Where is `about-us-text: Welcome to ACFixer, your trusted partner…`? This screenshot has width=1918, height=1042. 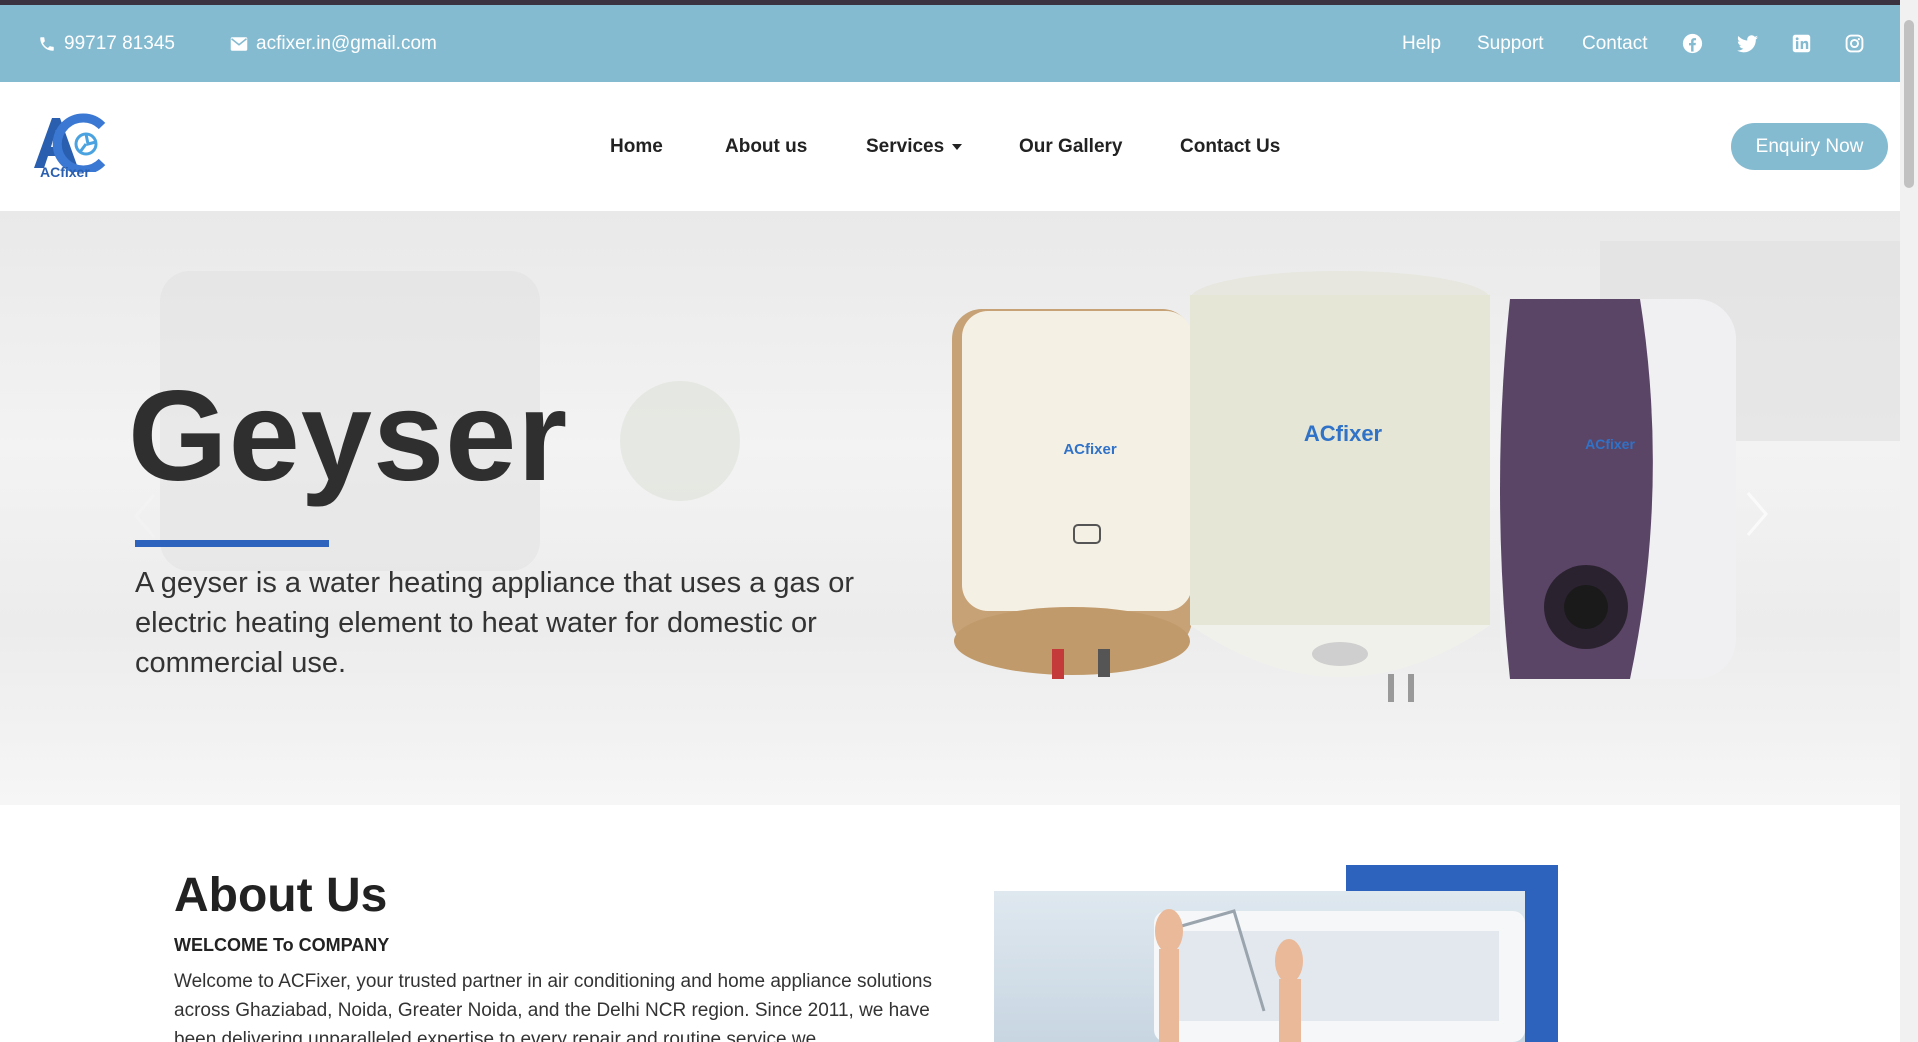 about-us-text: Welcome to ACFixer, your trusted partner… is located at coordinates (553, 1006).